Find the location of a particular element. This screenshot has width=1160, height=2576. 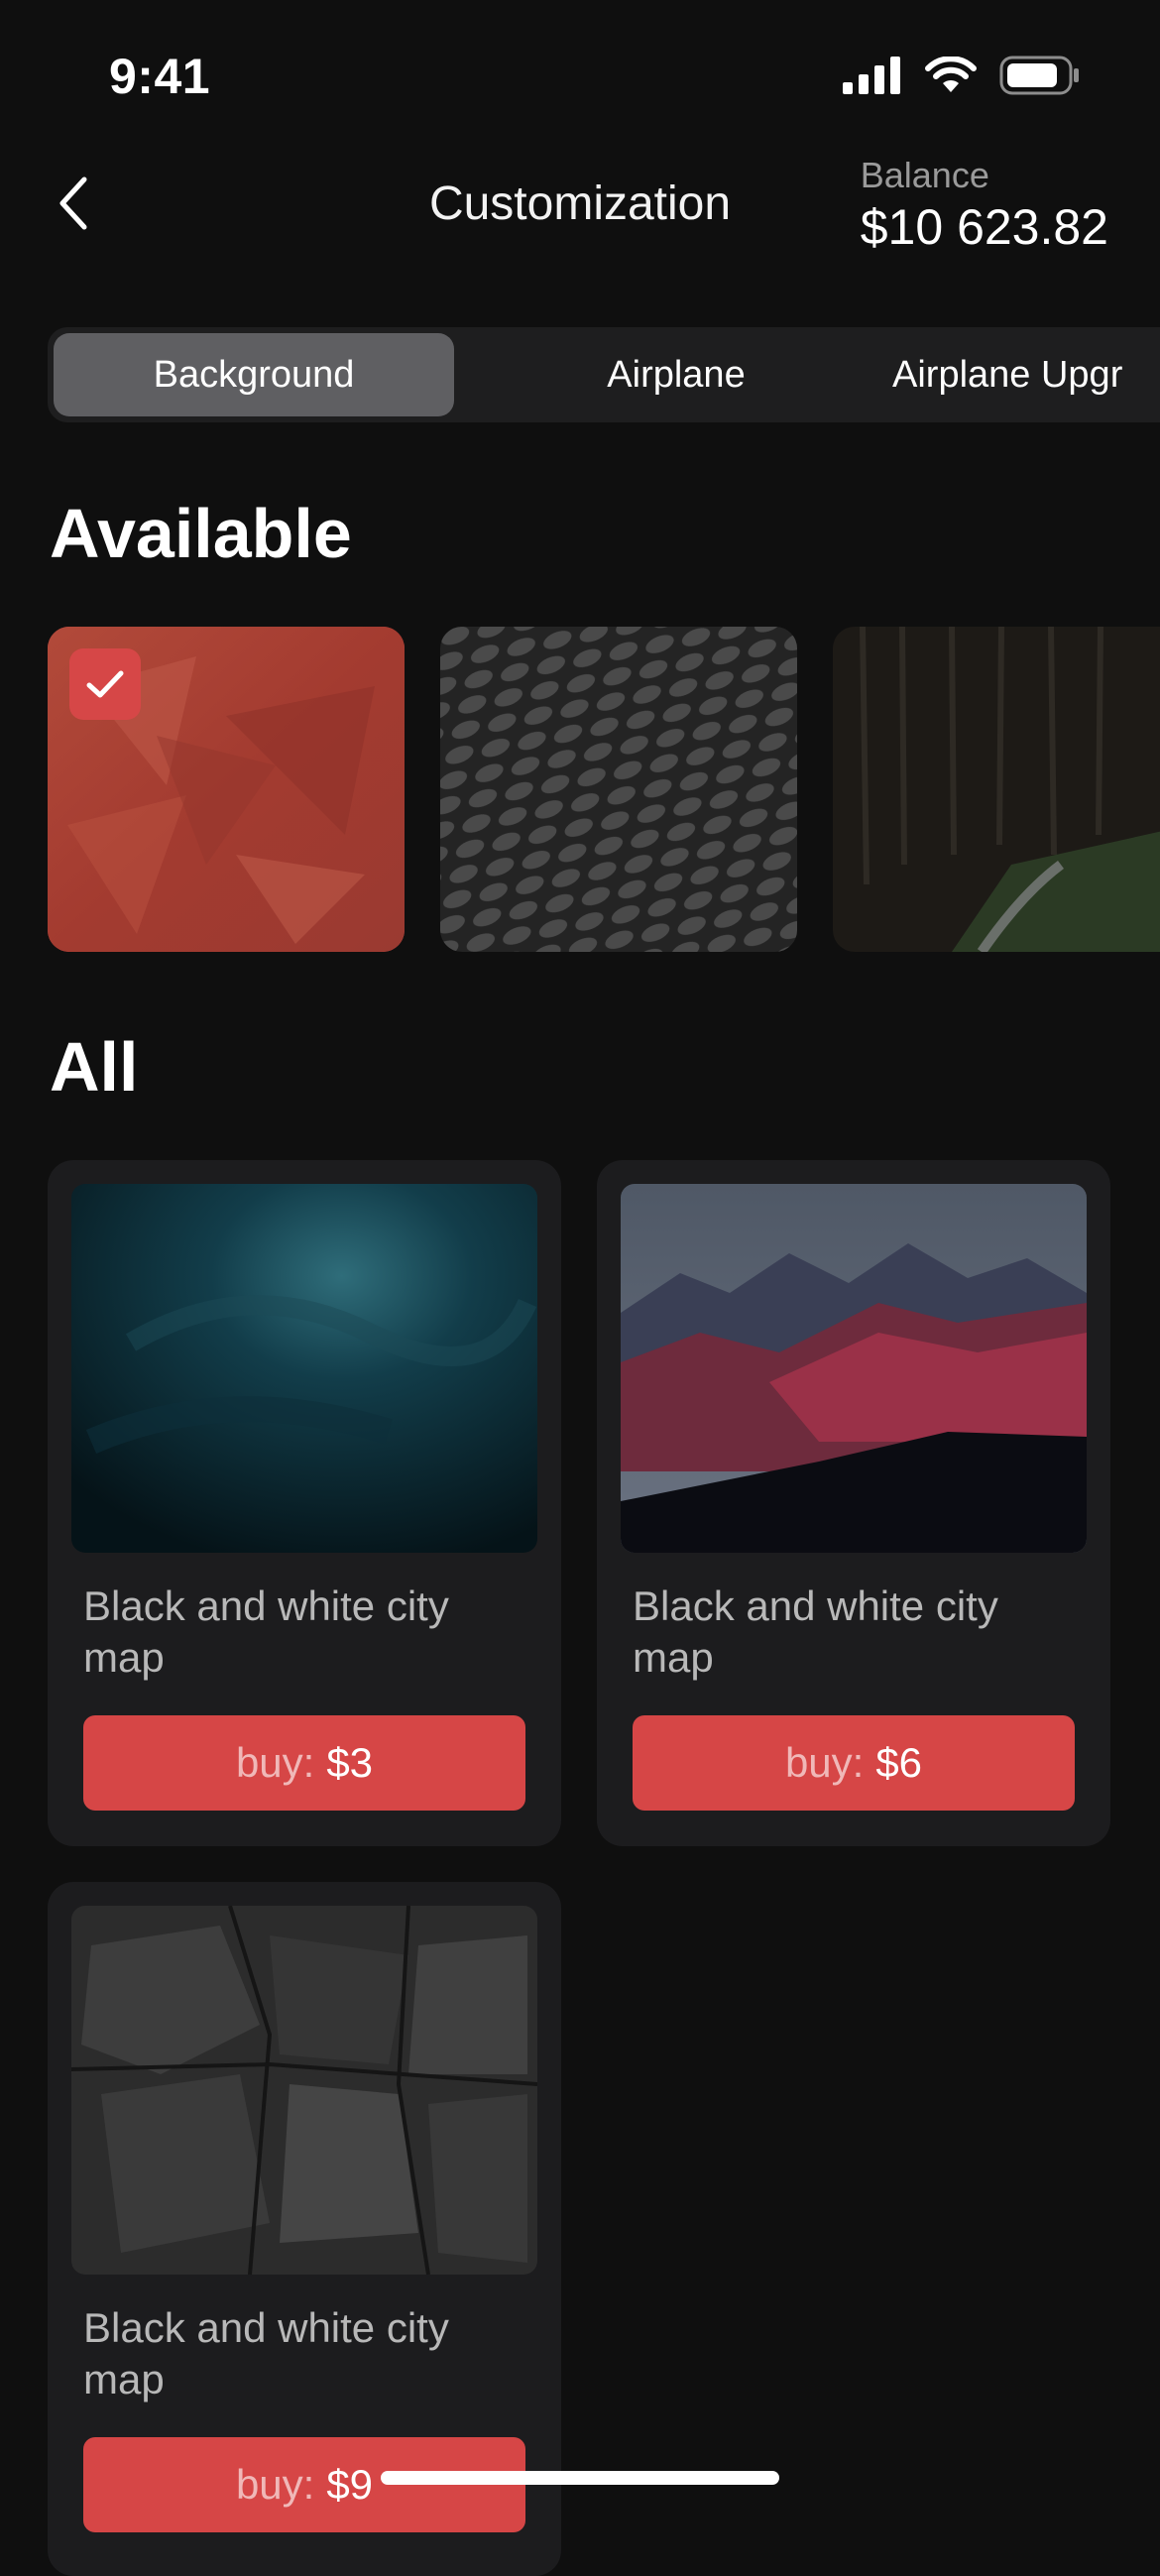

balance: Balance $10 623.82 is located at coordinates (984, 205).